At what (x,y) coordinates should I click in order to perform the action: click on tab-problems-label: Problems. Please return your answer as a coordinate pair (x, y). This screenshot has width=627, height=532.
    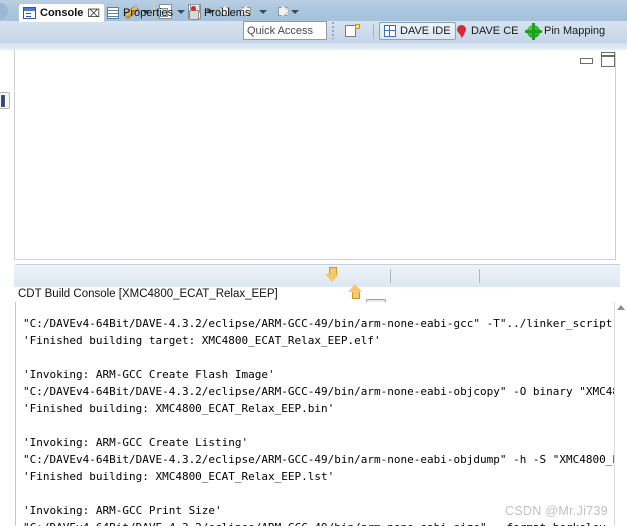
    Looking at the image, I should click on (227, 12).